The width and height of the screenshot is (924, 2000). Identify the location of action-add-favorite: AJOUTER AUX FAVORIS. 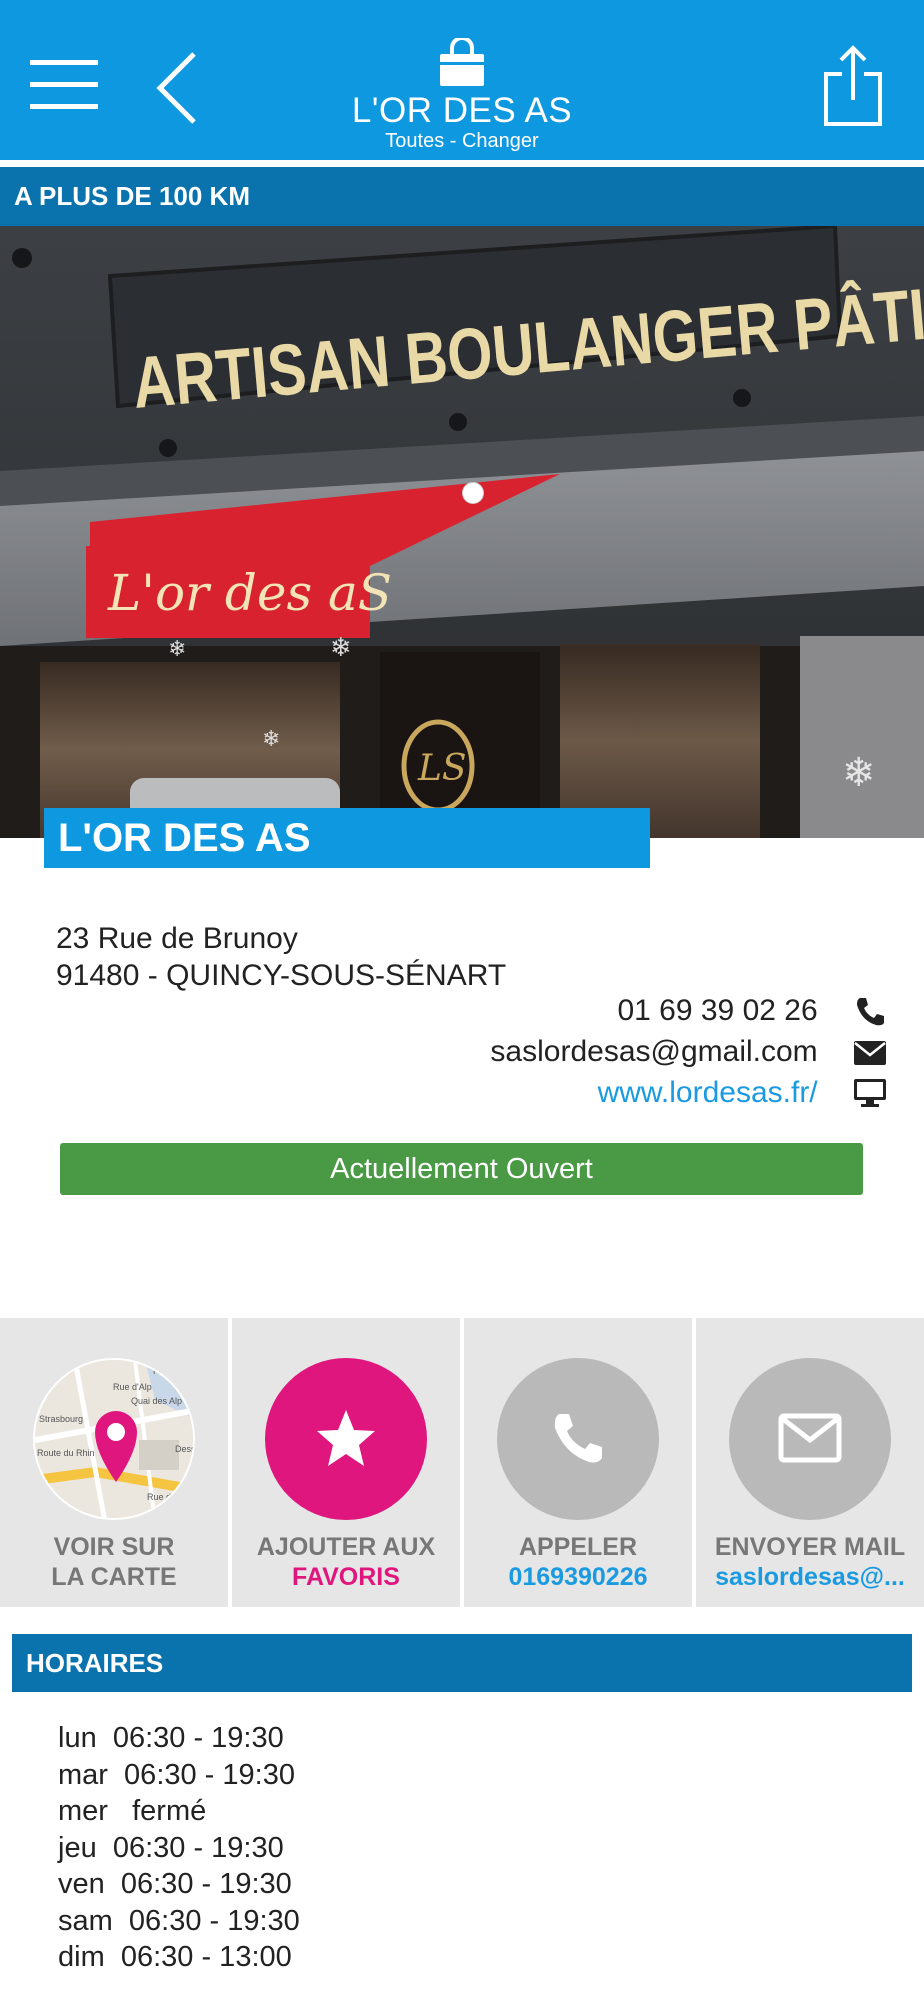
(346, 1462).